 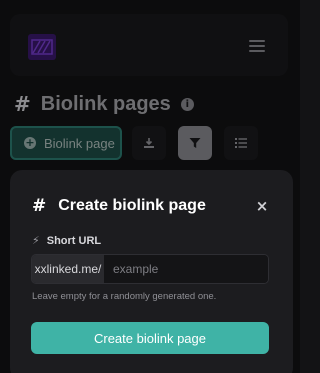 What do you see at coordinates (257, 46) in the screenshot?
I see `hamburger-menu-icon` at bounding box center [257, 46].